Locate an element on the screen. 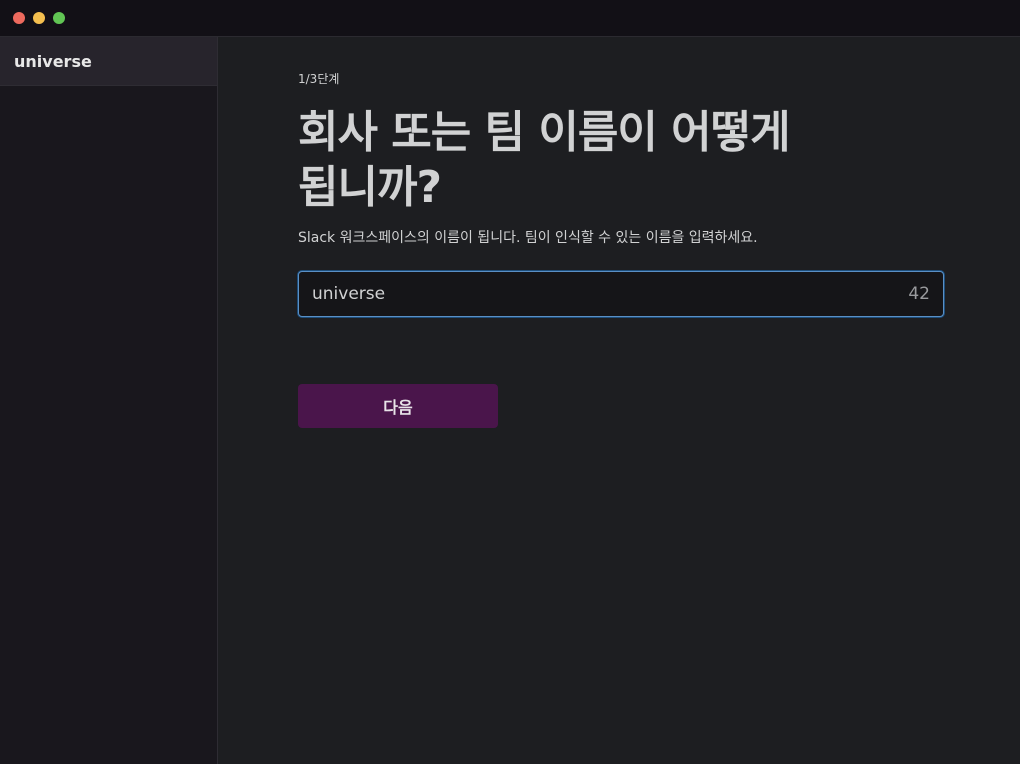  team-name-field: 42 is located at coordinates (621, 294).